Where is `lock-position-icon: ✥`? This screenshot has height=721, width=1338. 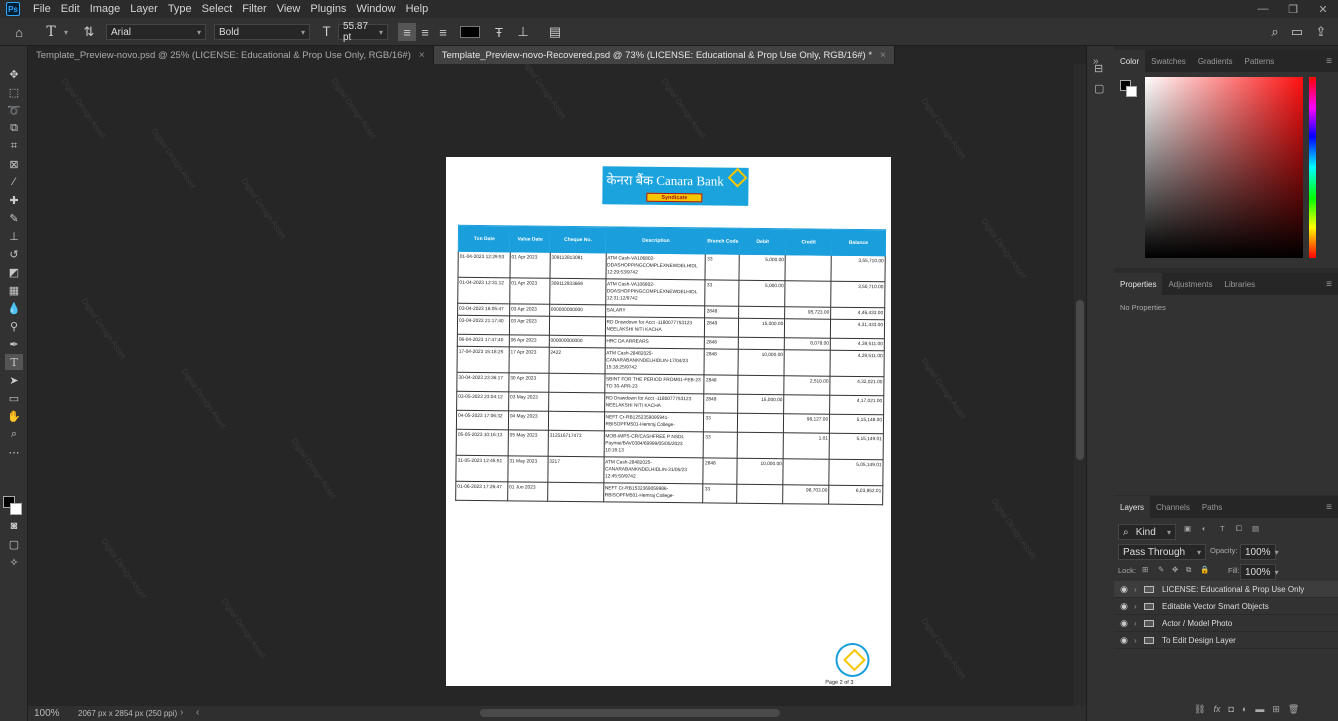 lock-position-icon: ✥ is located at coordinates (1175, 569).